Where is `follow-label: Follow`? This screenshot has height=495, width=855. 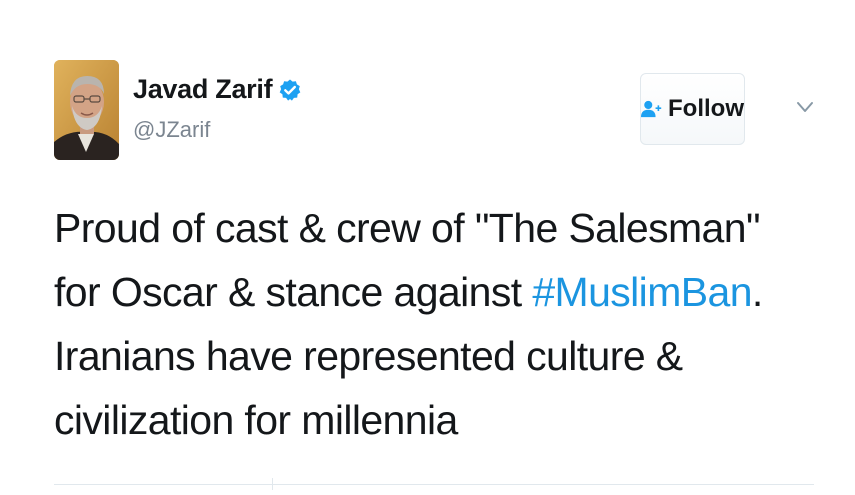
follow-label: Follow is located at coordinates (706, 108).